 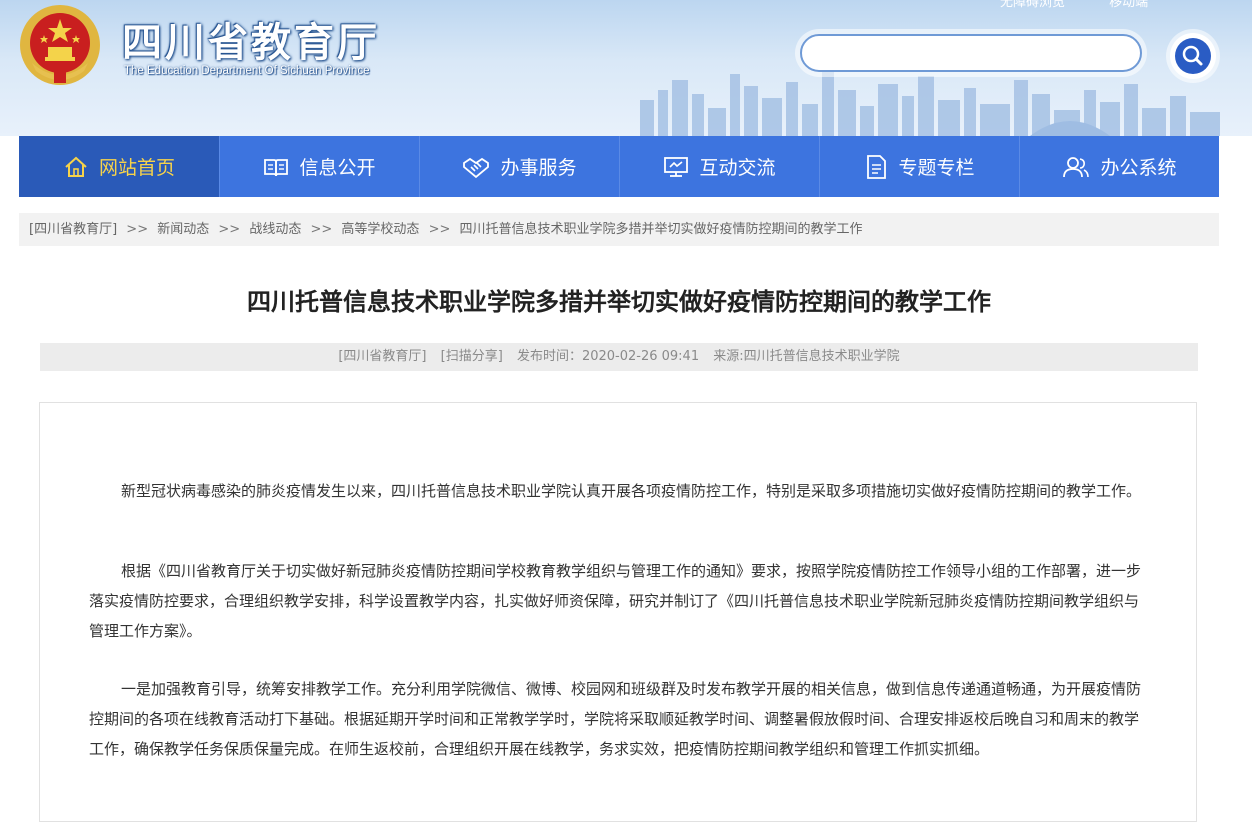 What do you see at coordinates (382, 356) in the screenshot?
I see `meta-site-link: [四川省教育厅]` at bounding box center [382, 356].